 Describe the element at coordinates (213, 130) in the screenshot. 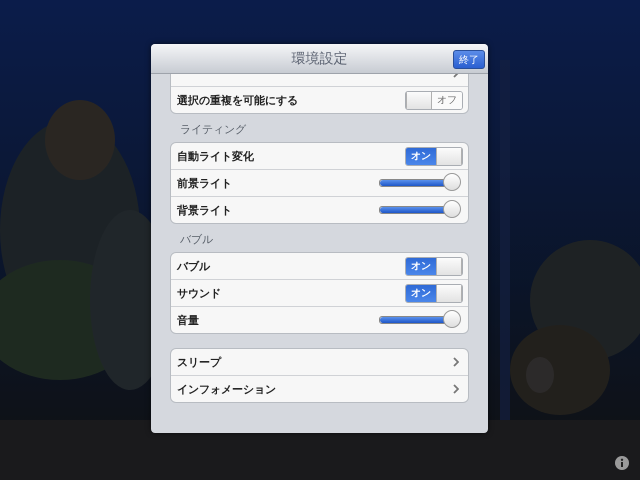

I see `section-header: ライティング` at that location.